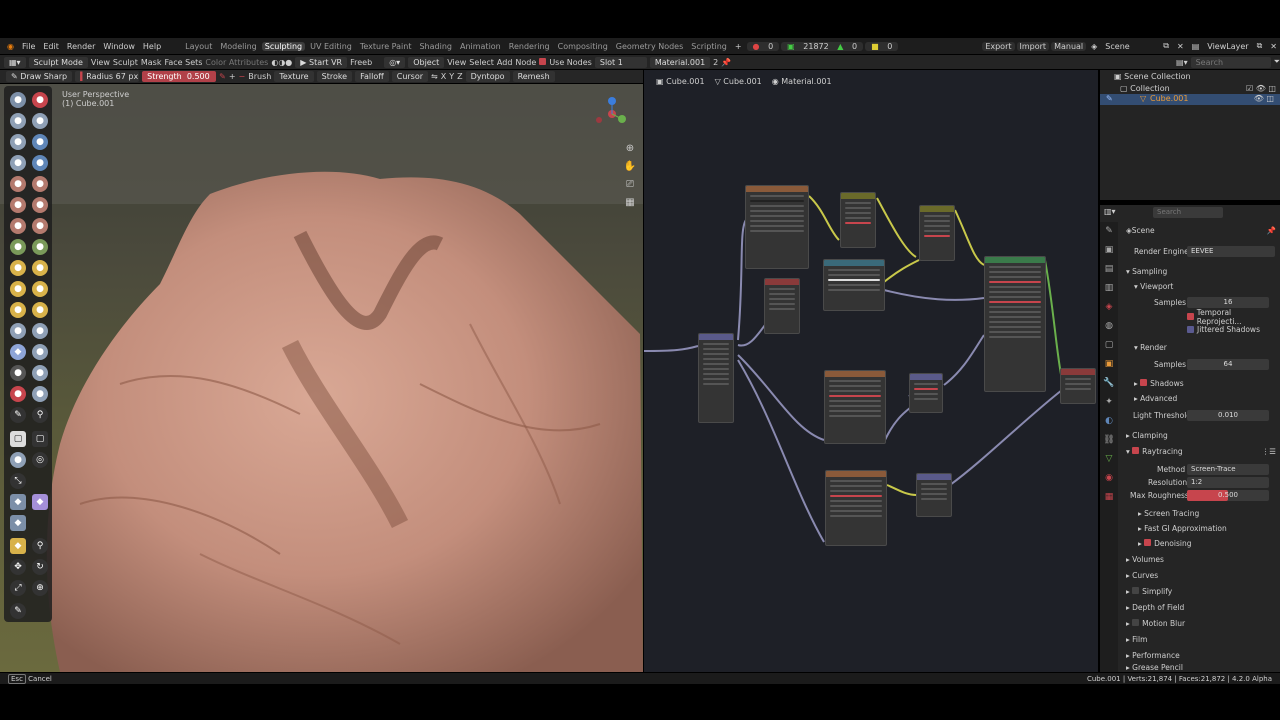 This screenshot has width=1280, height=720. Describe the element at coordinates (1155, 398) in the screenshot. I see `advanced-subpanel: ▸ Advanced` at that location.